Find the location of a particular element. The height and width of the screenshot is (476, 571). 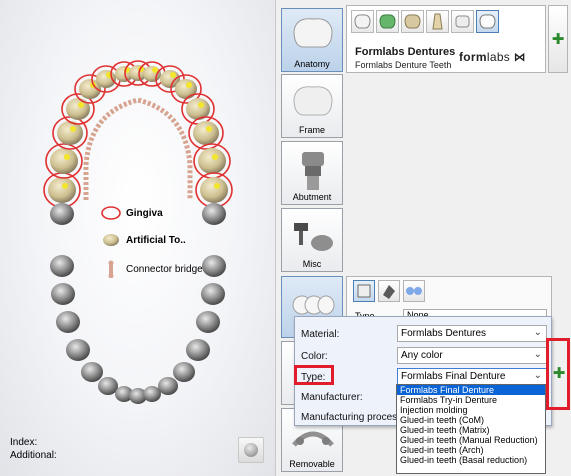

category-abutment-button: Abutment is located at coordinates (312, 173).